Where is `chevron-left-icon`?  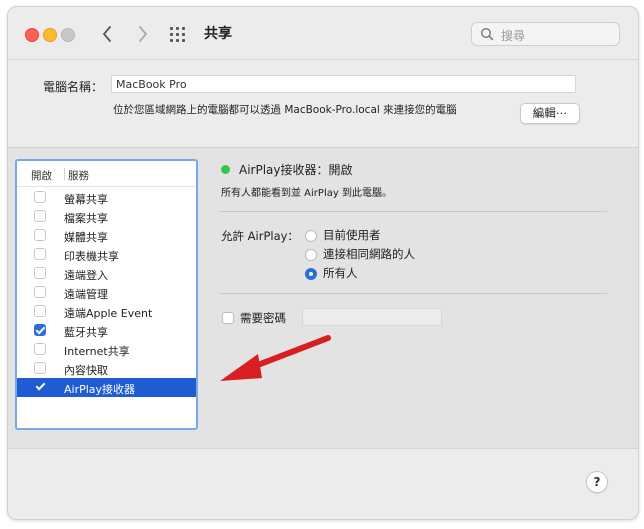 chevron-left-icon is located at coordinates (106, 34).